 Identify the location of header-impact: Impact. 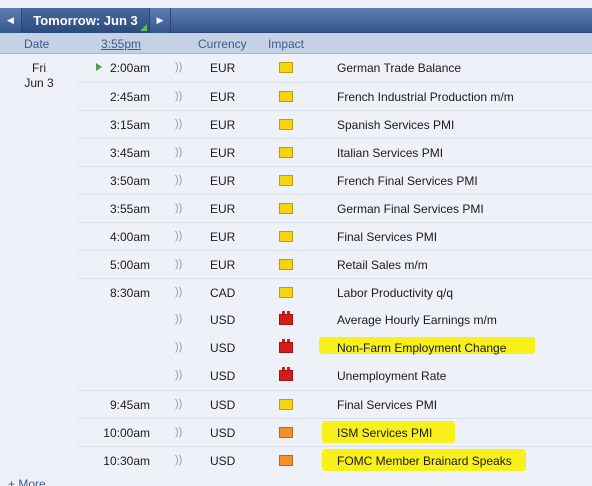
(286, 44).